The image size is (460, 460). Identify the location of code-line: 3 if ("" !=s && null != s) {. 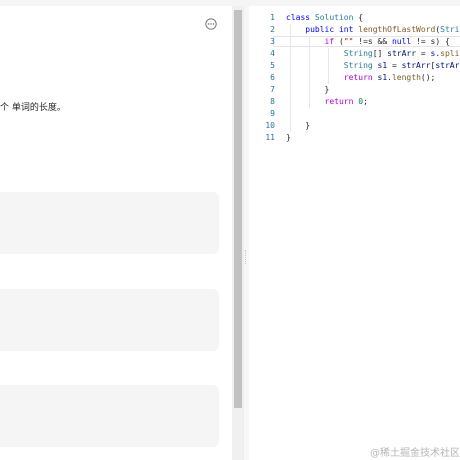
(354, 42).